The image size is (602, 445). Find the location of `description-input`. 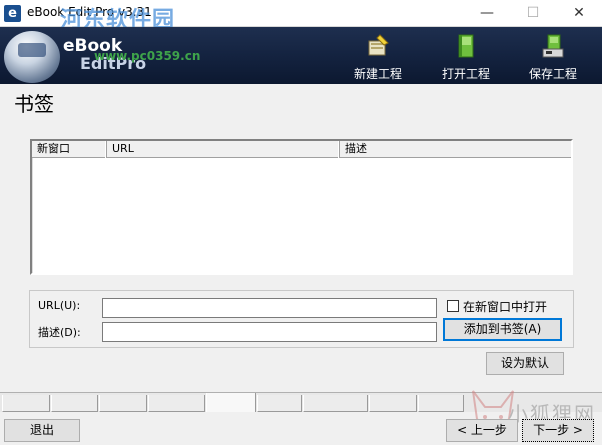

description-input is located at coordinates (269, 332).